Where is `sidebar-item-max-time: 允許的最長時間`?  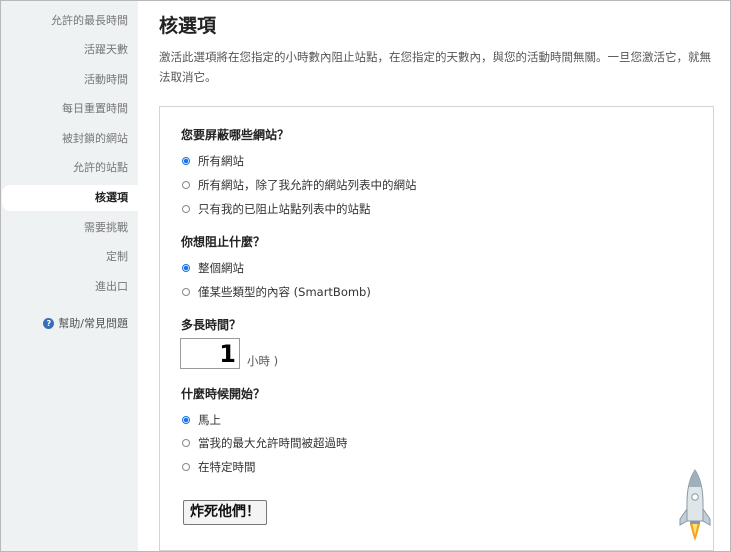 sidebar-item-max-time: 允許的最長時間 is located at coordinates (66, 21).